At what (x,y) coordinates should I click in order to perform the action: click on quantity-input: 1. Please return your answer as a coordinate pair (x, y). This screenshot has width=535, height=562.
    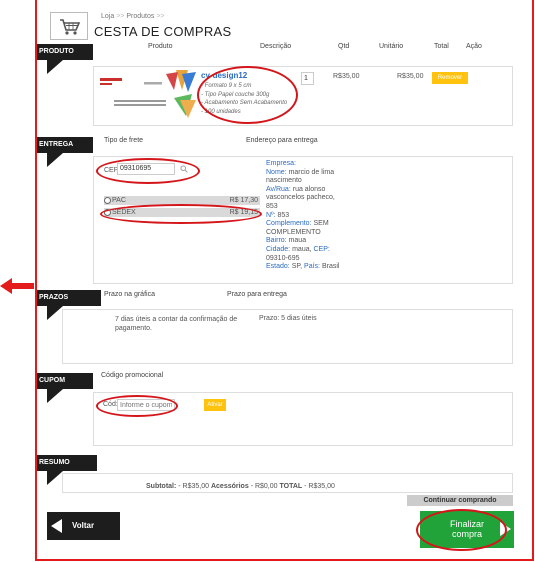
    Looking at the image, I should click on (307, 78).